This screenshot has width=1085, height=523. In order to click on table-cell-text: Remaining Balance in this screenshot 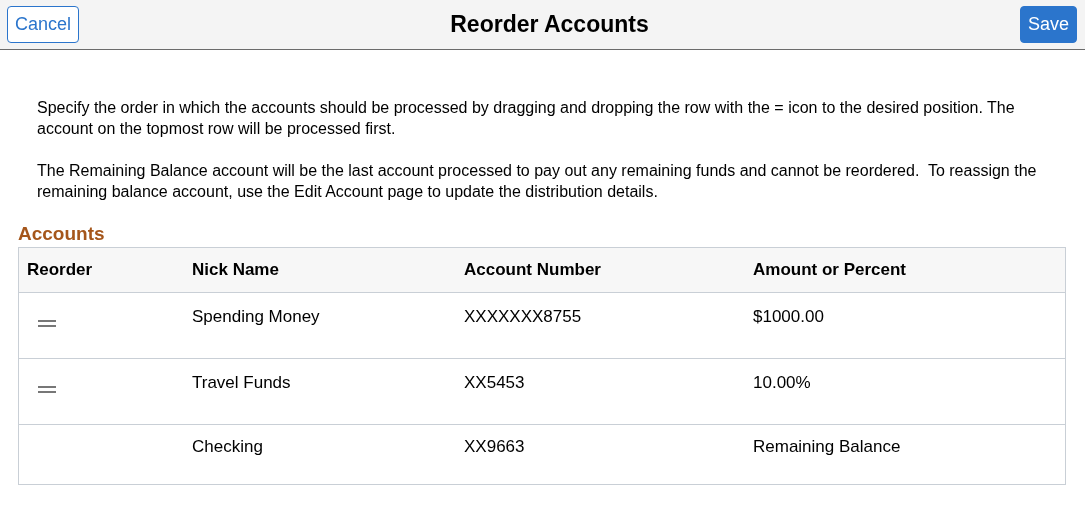, I will do `click(827, 447)`.